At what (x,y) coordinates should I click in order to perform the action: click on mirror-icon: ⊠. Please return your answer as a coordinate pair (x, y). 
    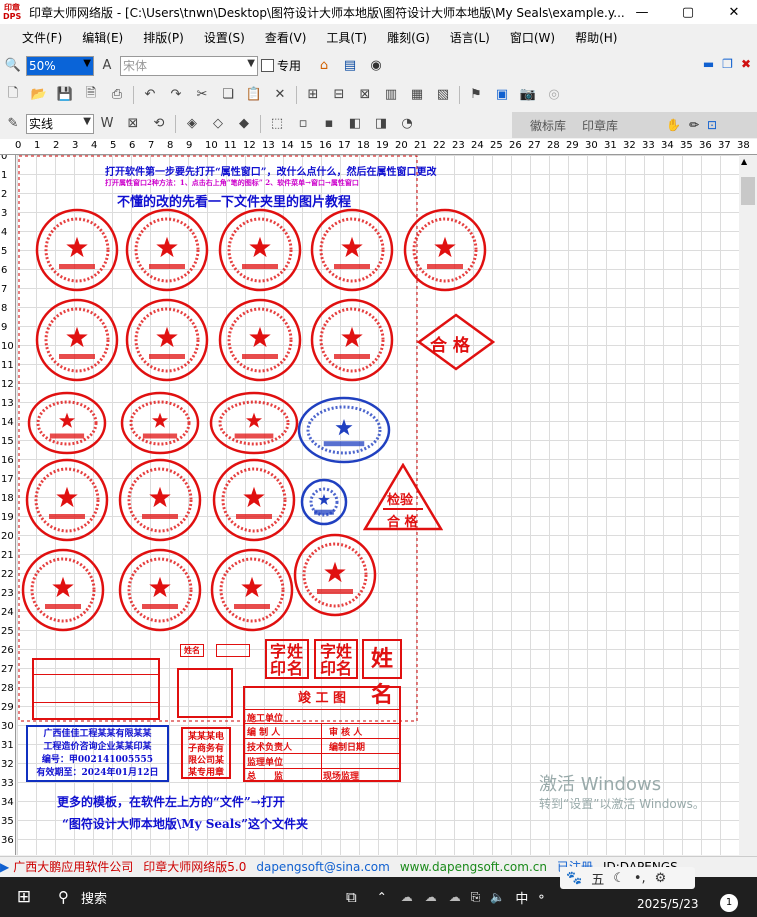
    Looking at the image, I should click on (133, 124).